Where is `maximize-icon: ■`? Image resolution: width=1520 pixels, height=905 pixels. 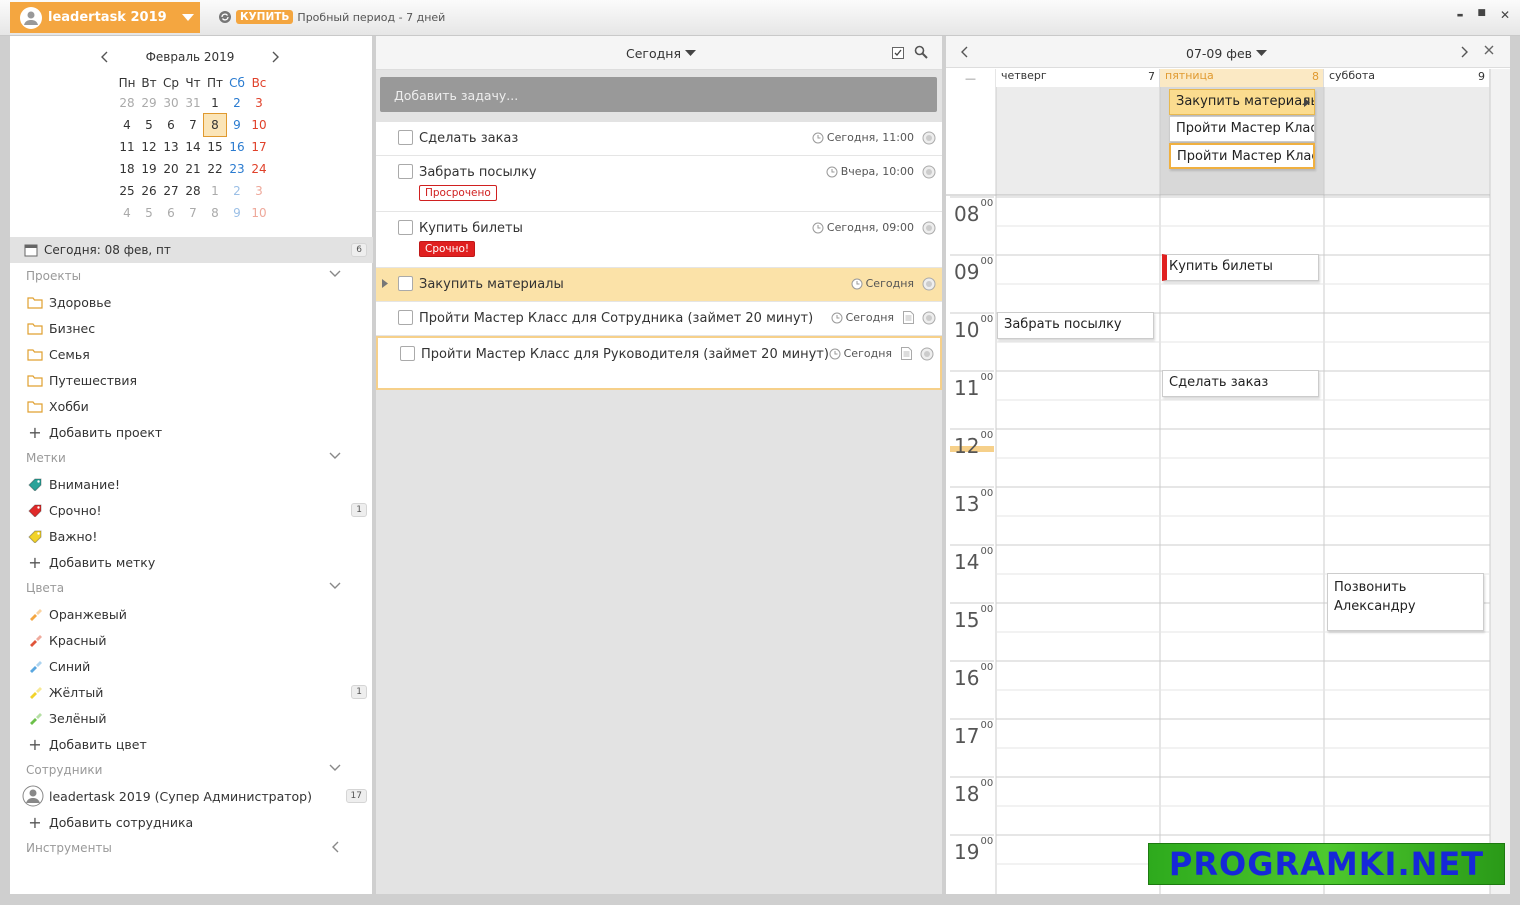 maximize-icon: ■ is located at coordinates (1481, 15).